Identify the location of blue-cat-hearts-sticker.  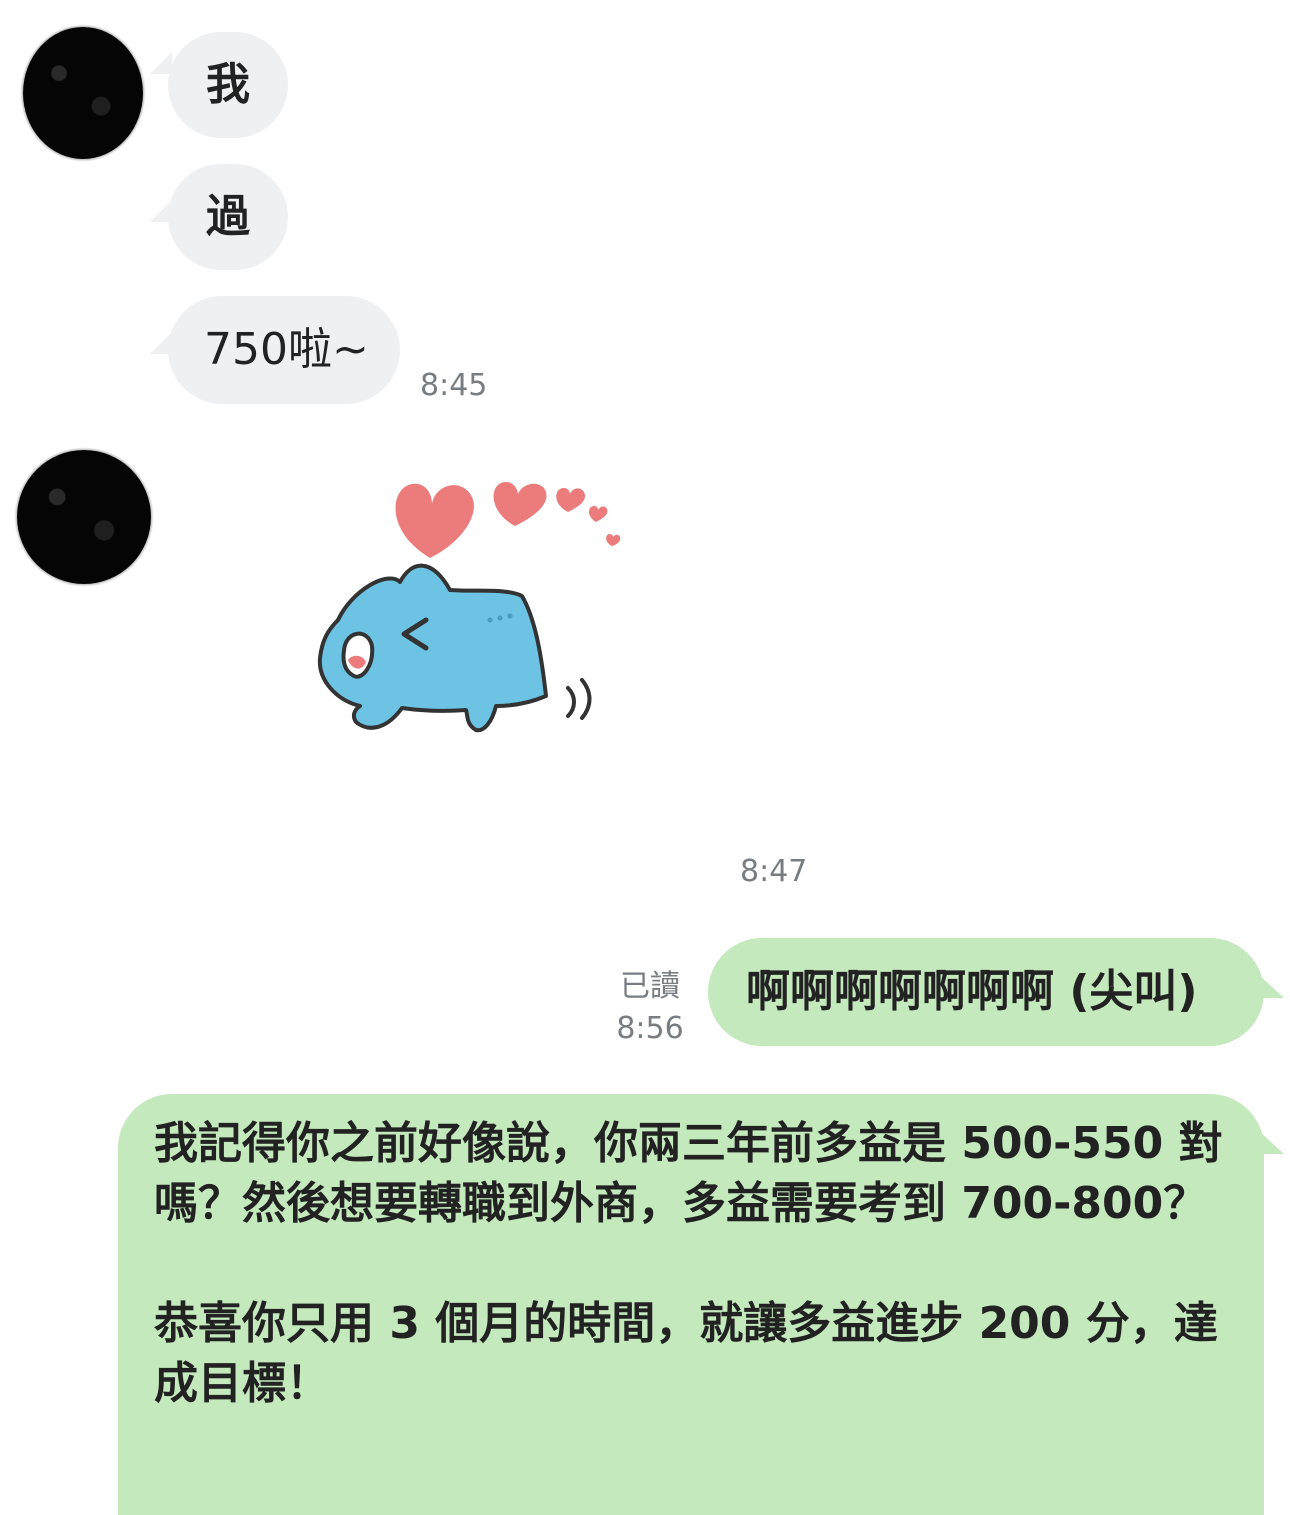
(470, 615).